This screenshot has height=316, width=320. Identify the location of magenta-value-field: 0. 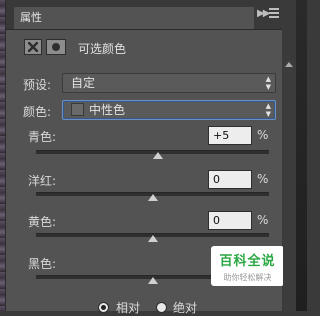
(230, 179).